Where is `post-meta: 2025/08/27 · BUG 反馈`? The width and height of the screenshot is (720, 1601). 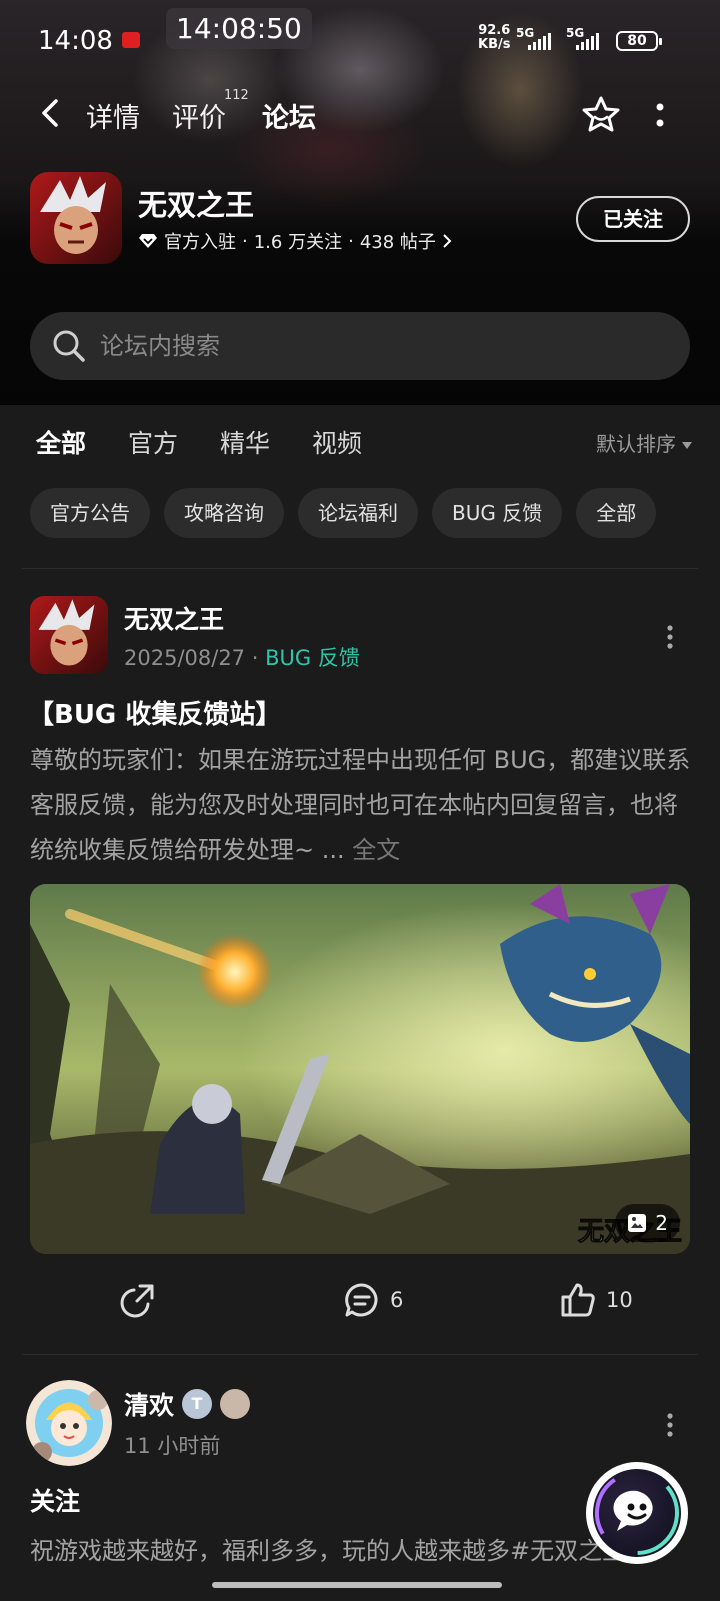
post-meta: 2025/08/27 · BUG 反馈 is located at coordinates (242, 657).